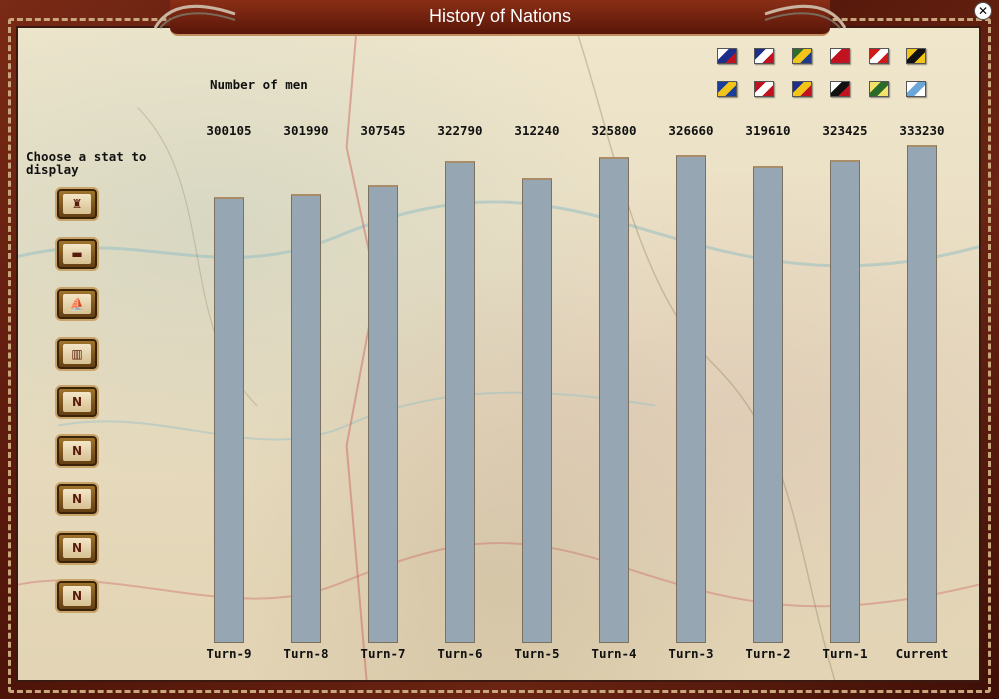 The image size is (999, 699). Describe the element at coordinates (86, 163) in the screenshot. I see `stat-chooser-label: Choose a stat to display` at that location.